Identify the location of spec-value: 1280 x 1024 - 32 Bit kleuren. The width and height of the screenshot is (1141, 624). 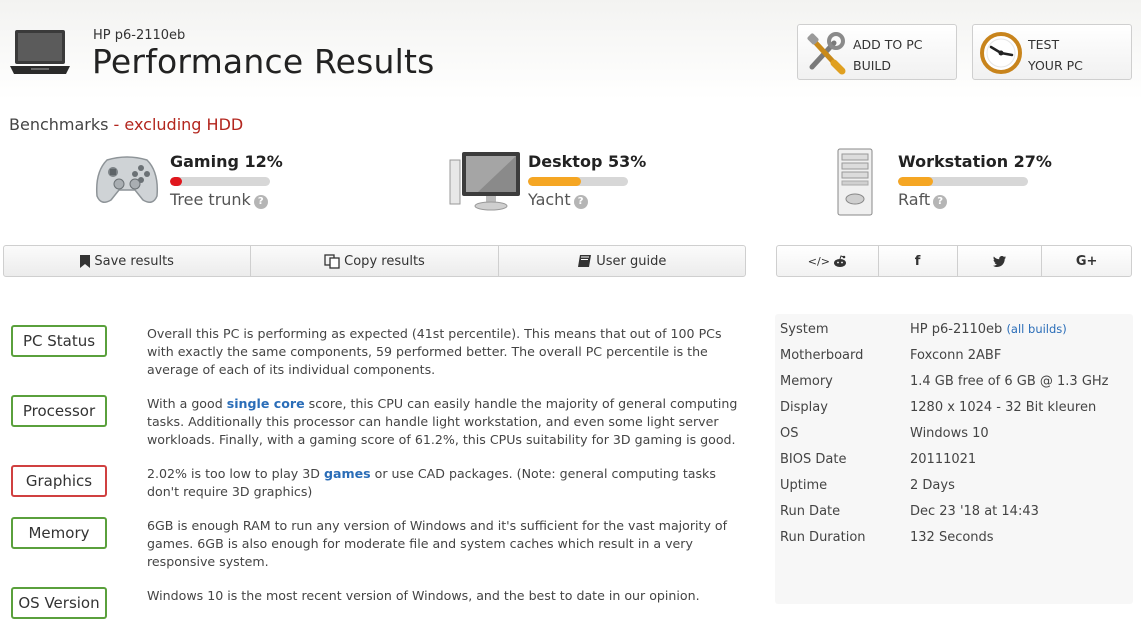
(1003, 407).